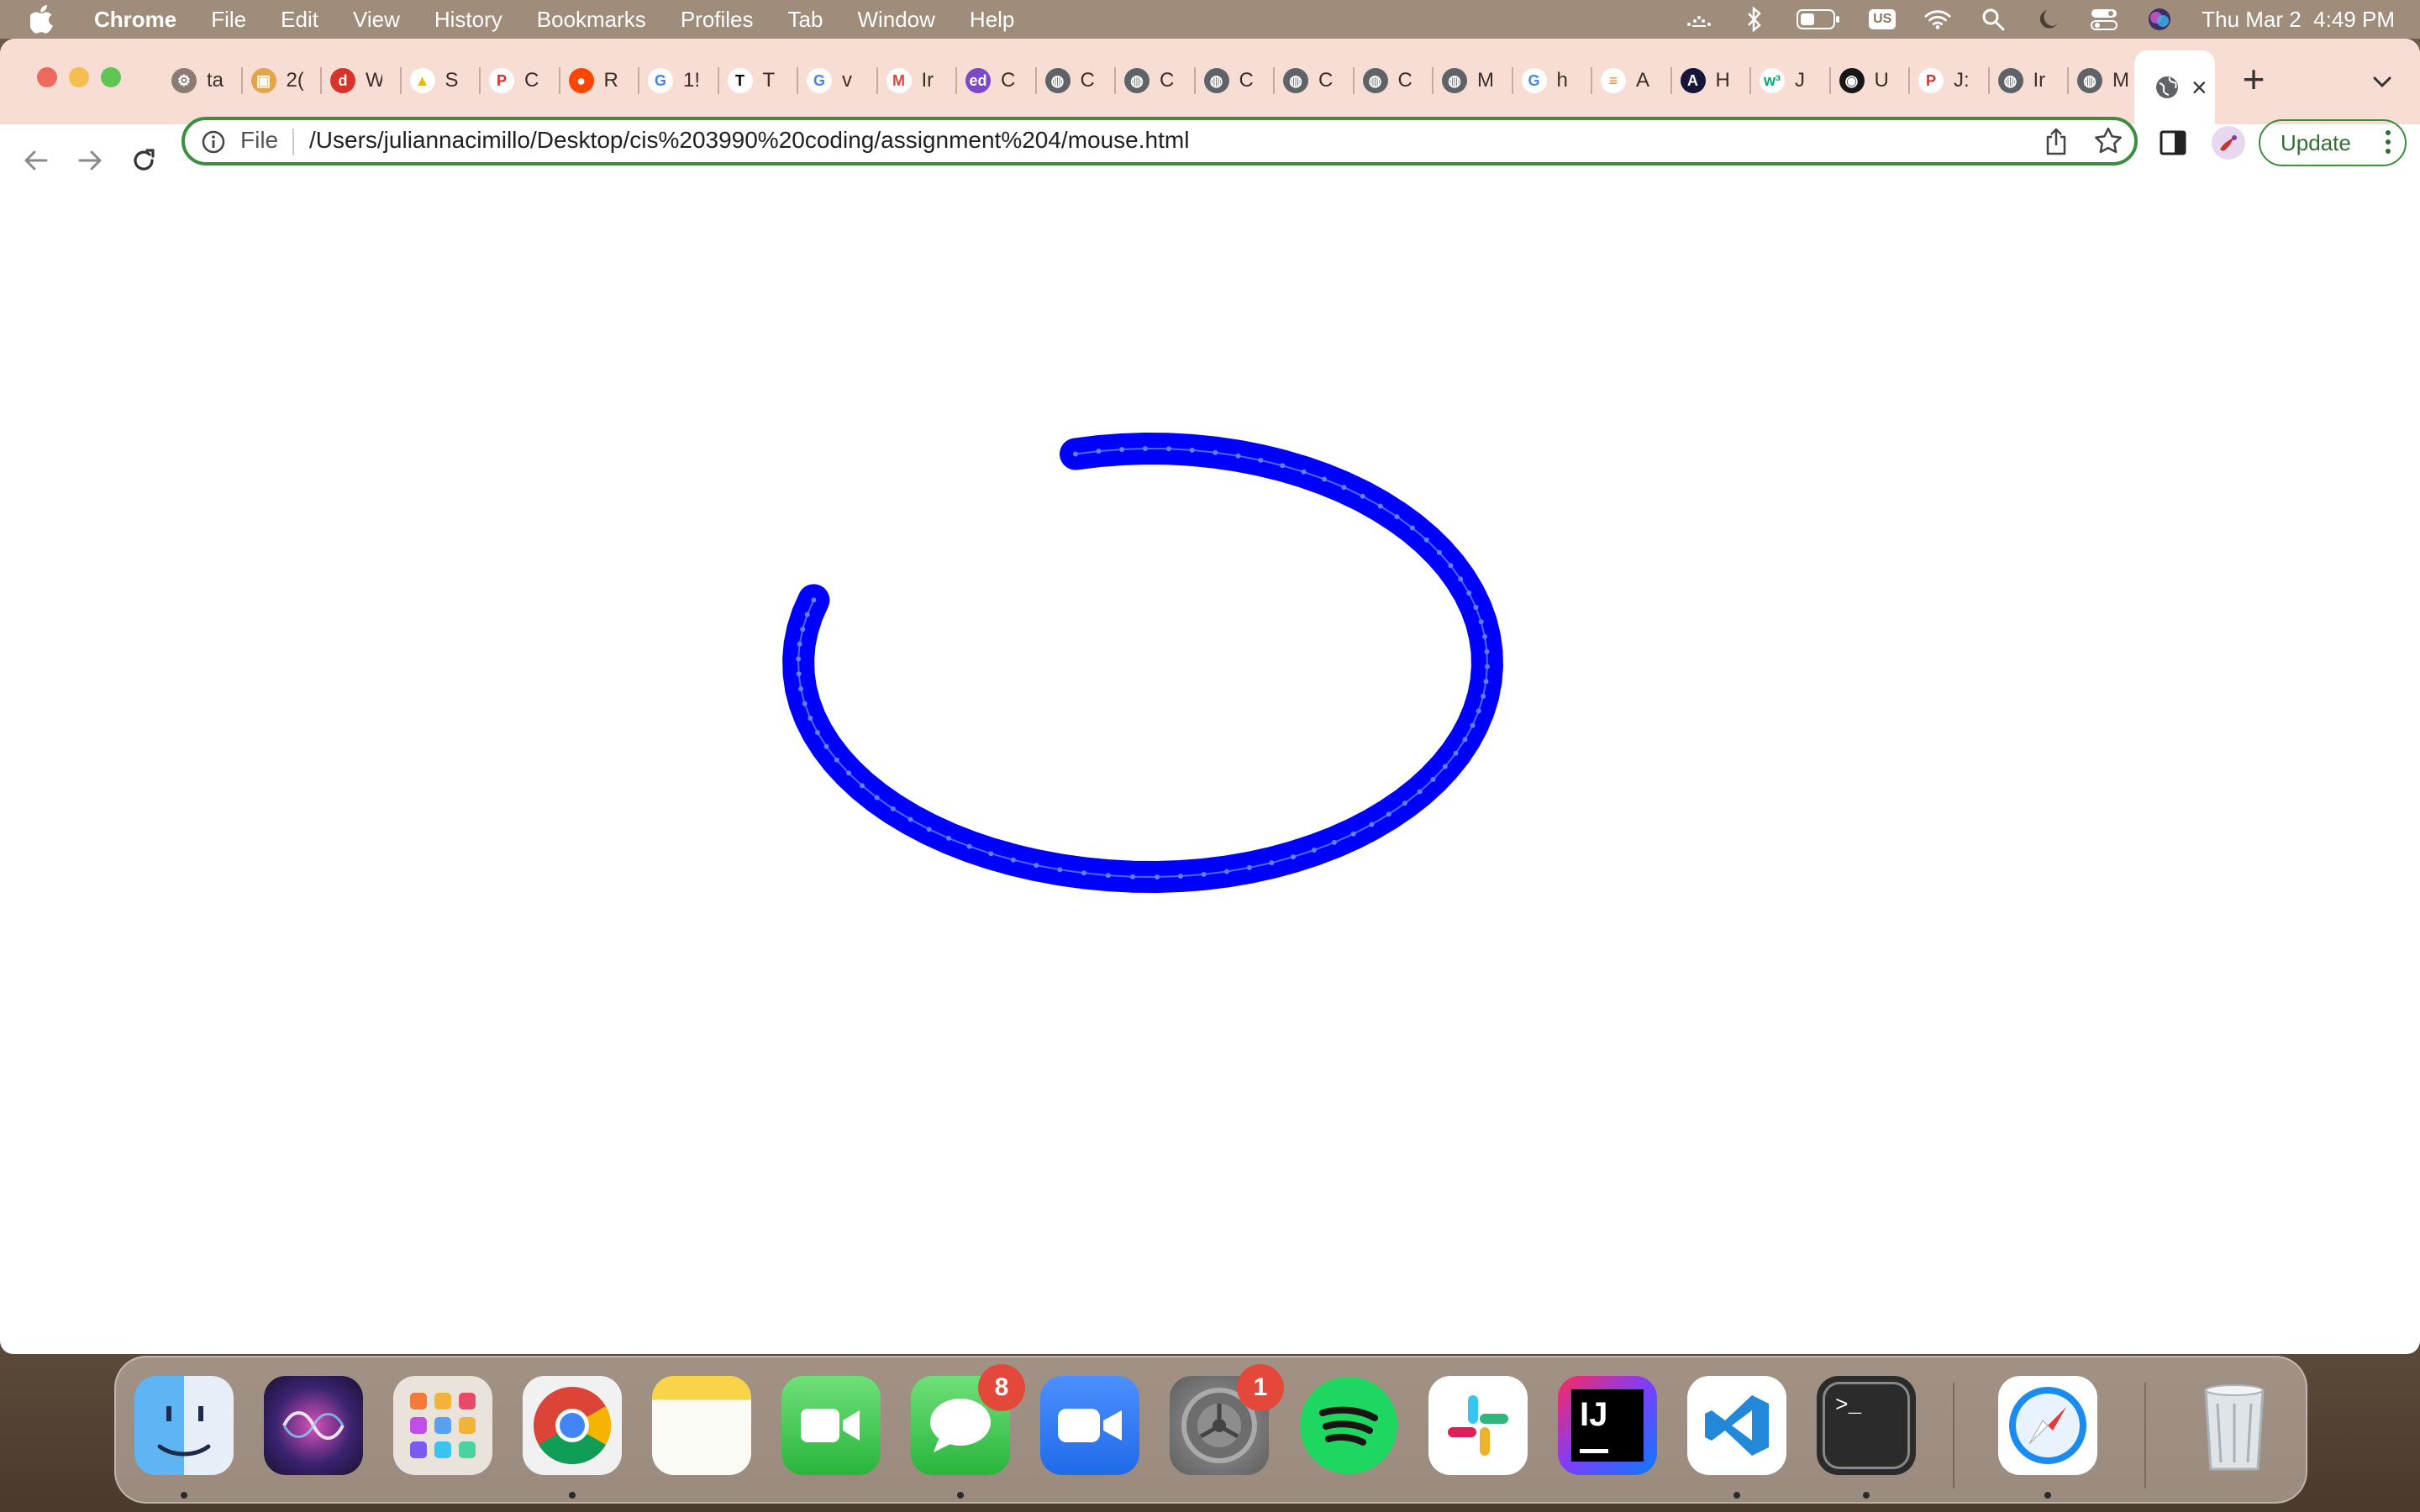 This screenshot has width=2420, height=1512. What do you see at coordinates (1632, 80) in the screenshot?
I see `tab-18: ≡ A` at bounding box center [1632, 80].